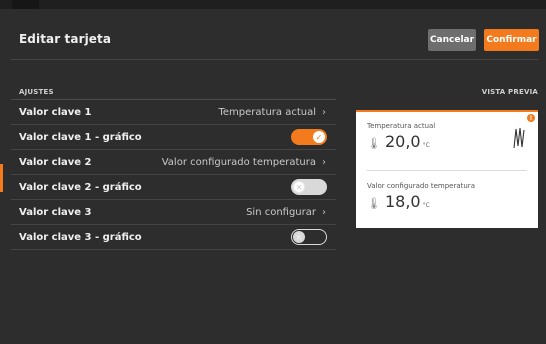 The height and width of the screenshot is (344, 546). I want to click on header-divider, so click(274, 59).